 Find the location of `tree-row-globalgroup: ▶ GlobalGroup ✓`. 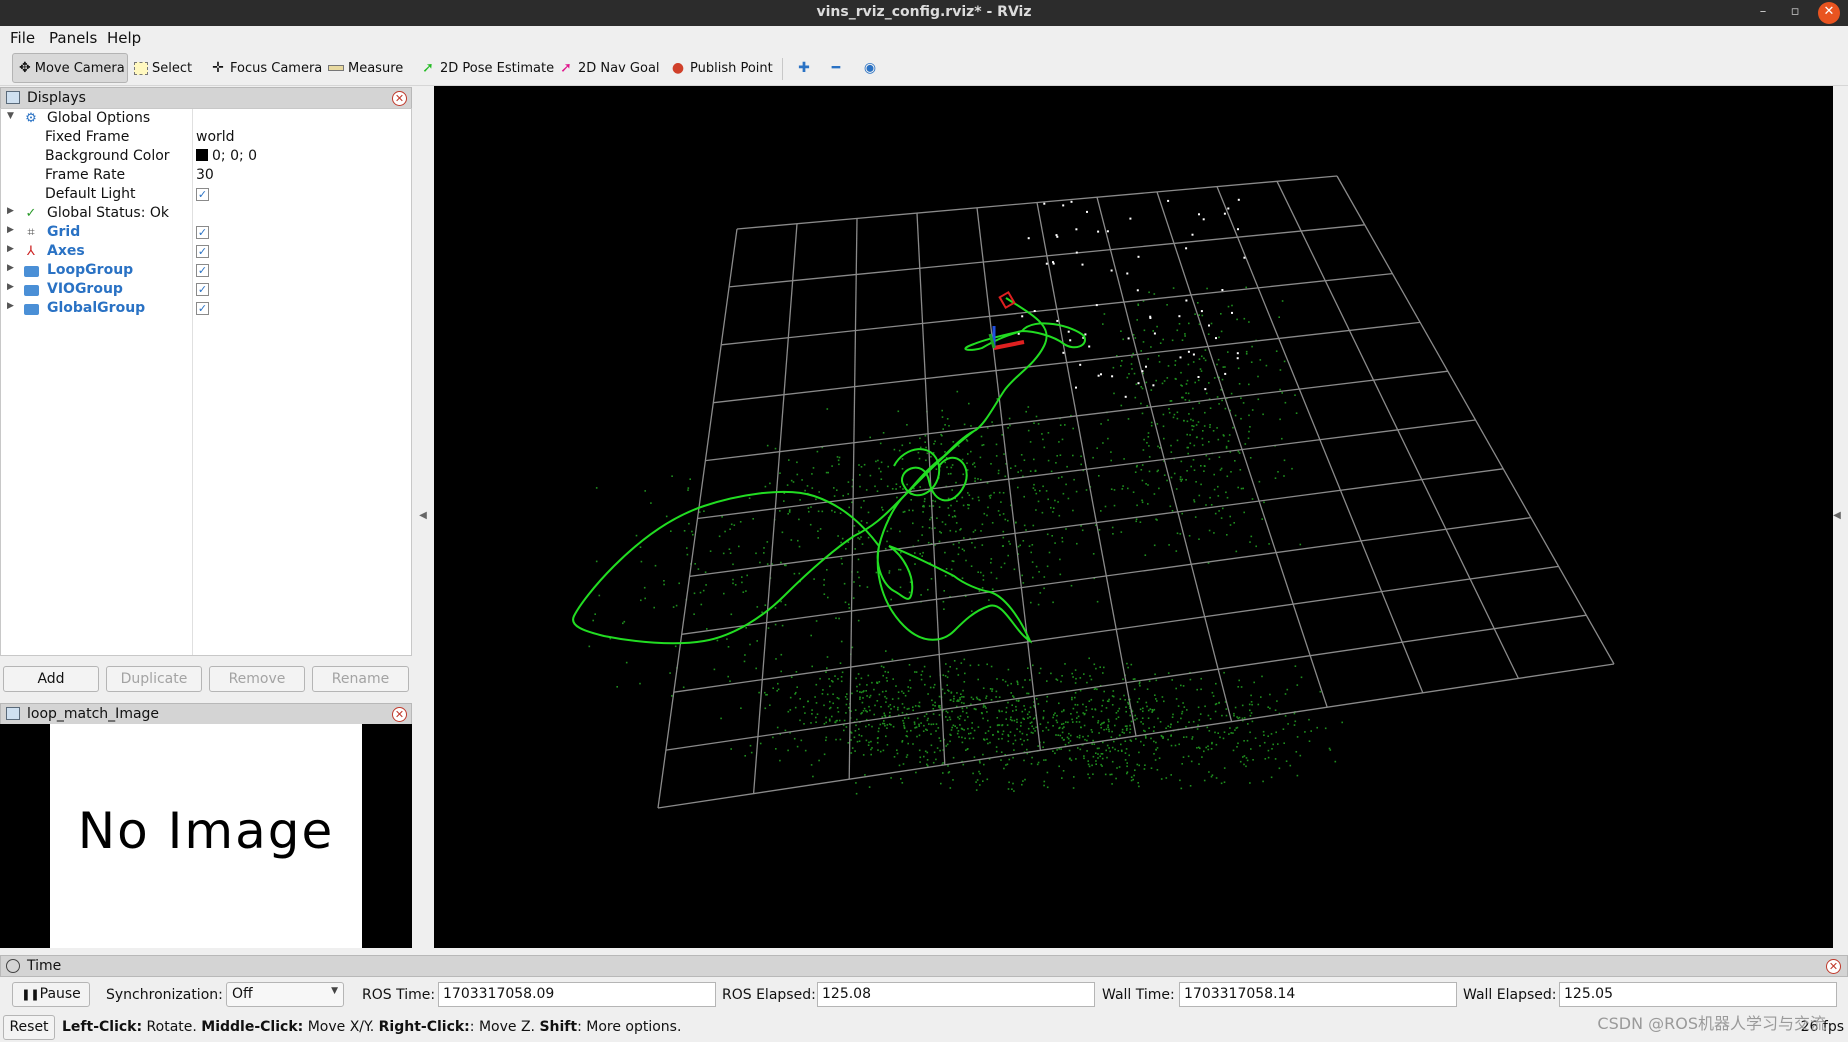

tree-row-globalgroup: ▶ GlobalGroup ✓ is located at coordinates (206, 309).